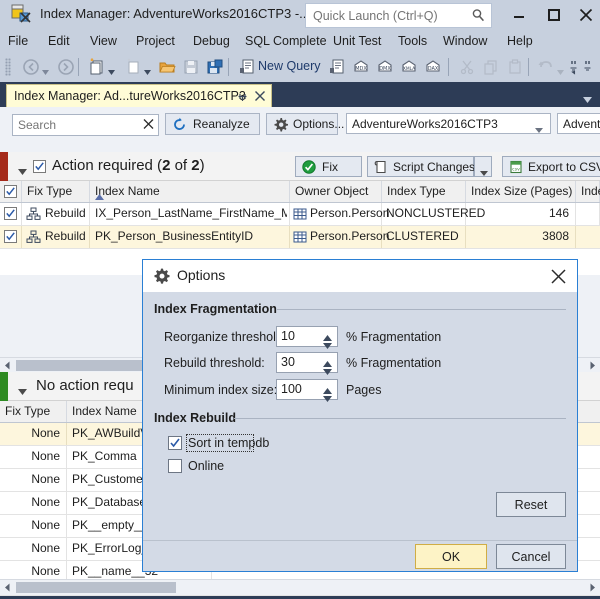 This screenshot has width=600, height=599. What do you see at coordinates (424, 191) in the screenshot?
I see `column-header-index-type: Index Type` at bounding box center [424, 191].